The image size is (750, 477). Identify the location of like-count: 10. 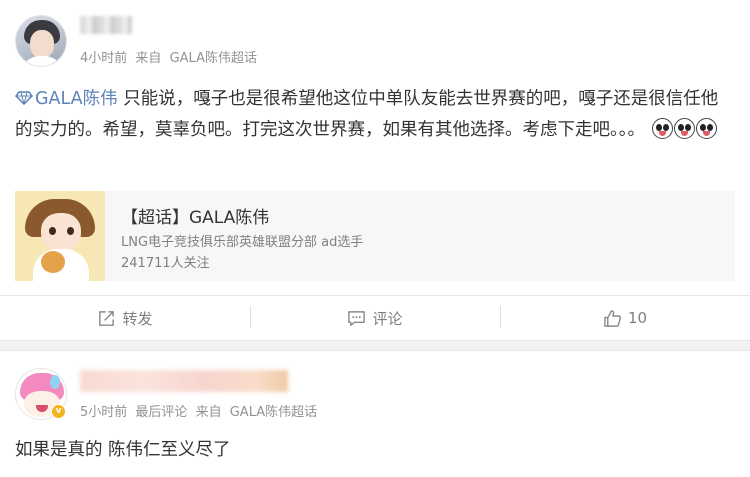
(637, 318).